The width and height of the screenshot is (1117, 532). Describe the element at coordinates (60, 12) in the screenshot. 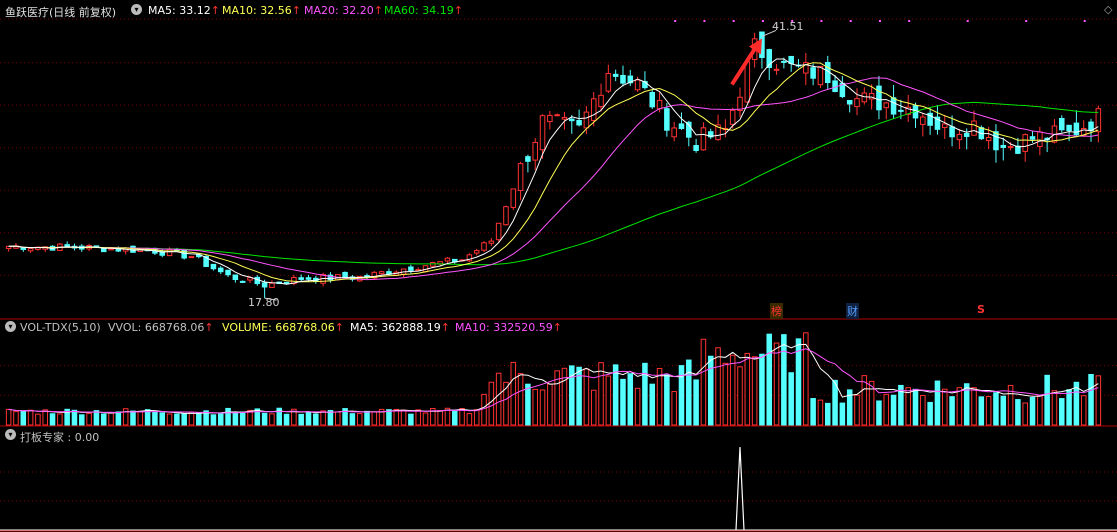

I see `price-title: 鱼跃医疗(日线 前复权)` at that location.